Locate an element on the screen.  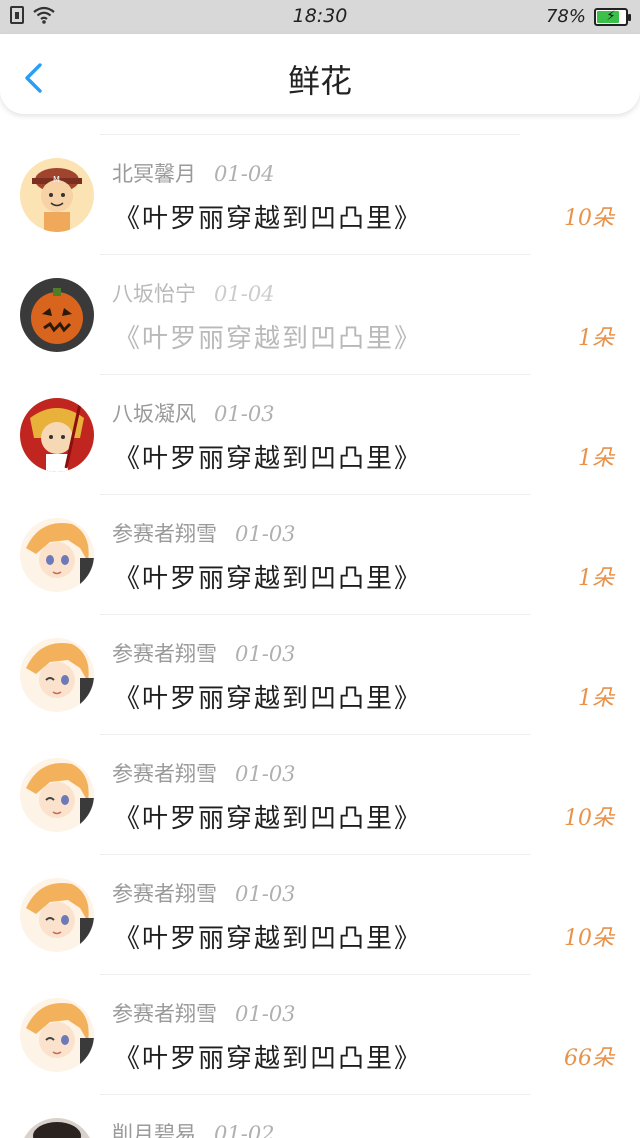
flower-amount: 66朵 is located at coordinates (589, 1058).